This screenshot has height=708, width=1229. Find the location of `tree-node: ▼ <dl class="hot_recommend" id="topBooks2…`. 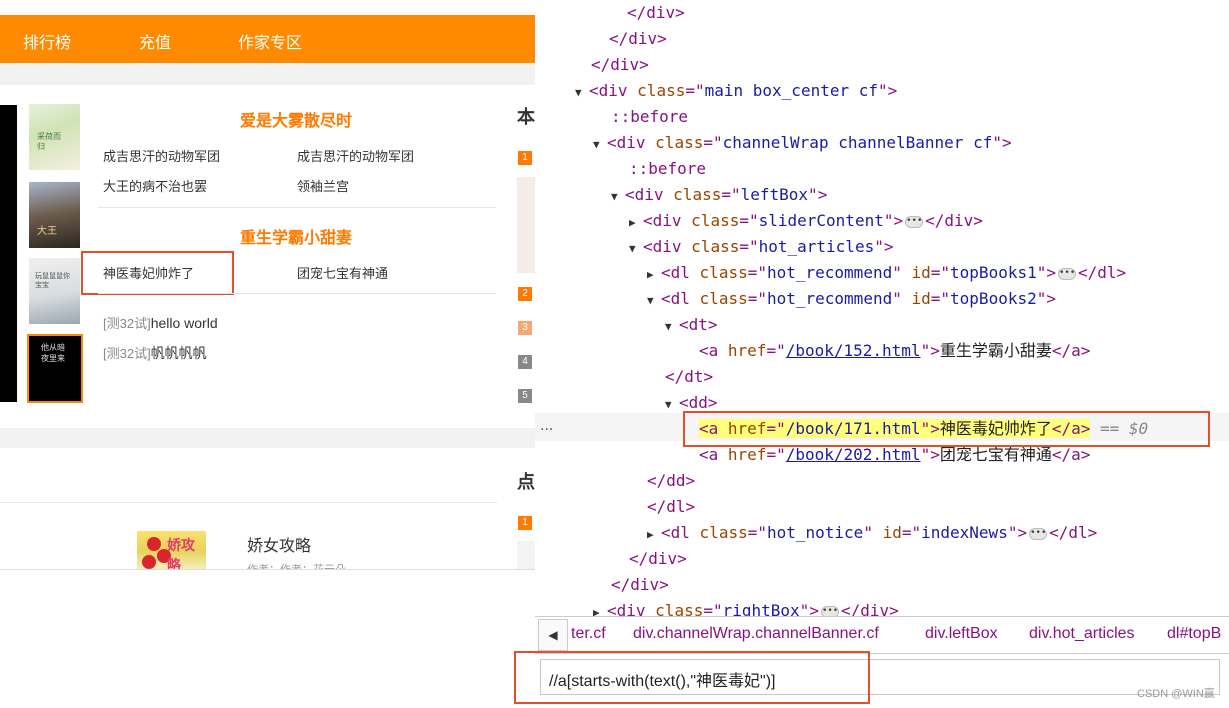

tree-node: ▼ <dl class="hot_recommend" id="topBooks2… is located at coordinates (851, 299).